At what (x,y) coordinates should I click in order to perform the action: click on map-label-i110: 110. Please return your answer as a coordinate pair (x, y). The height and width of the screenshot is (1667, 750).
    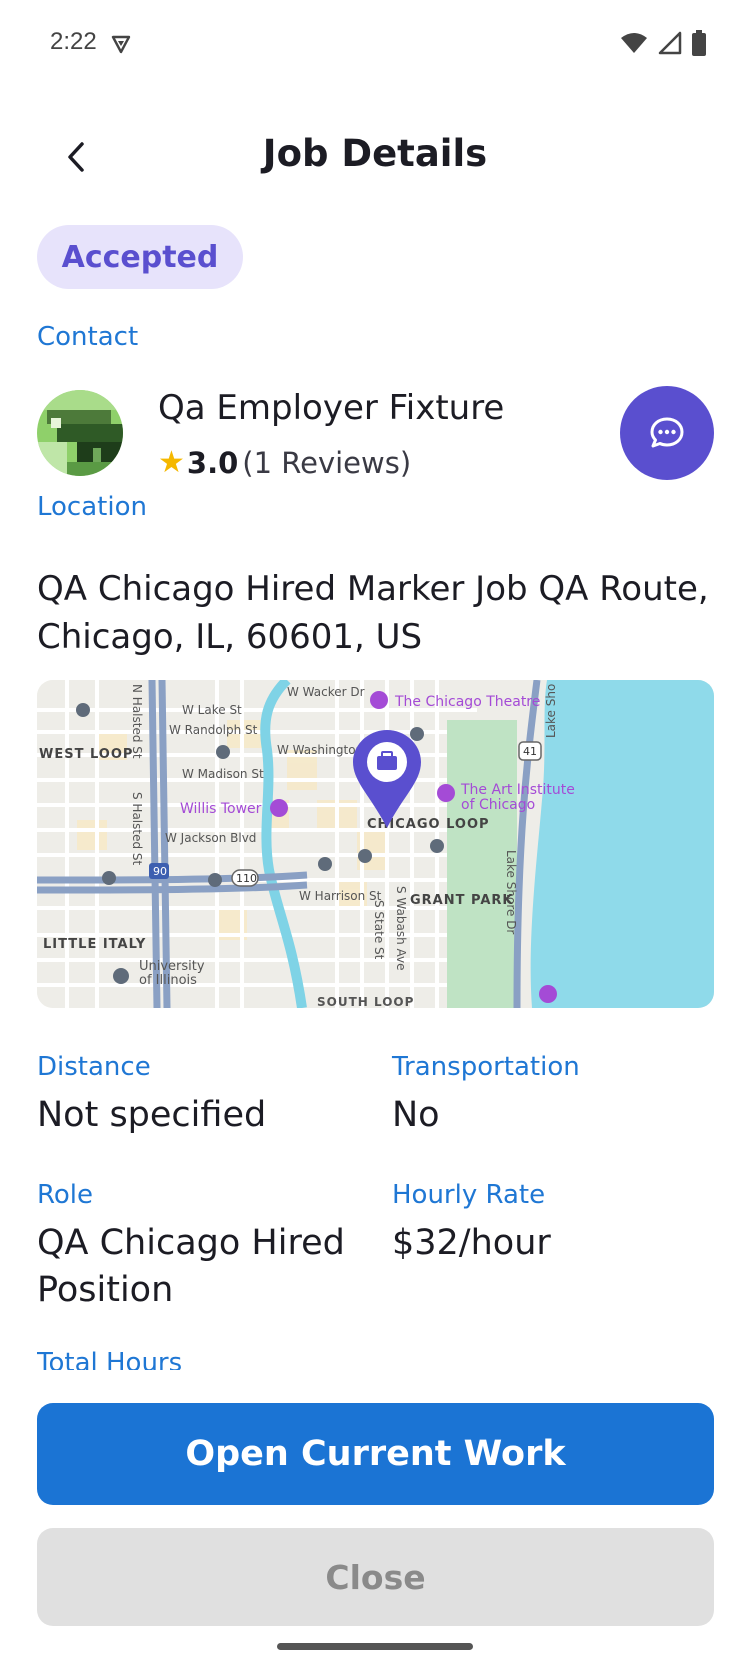
    Looking at the image, I should click on (246, 878).